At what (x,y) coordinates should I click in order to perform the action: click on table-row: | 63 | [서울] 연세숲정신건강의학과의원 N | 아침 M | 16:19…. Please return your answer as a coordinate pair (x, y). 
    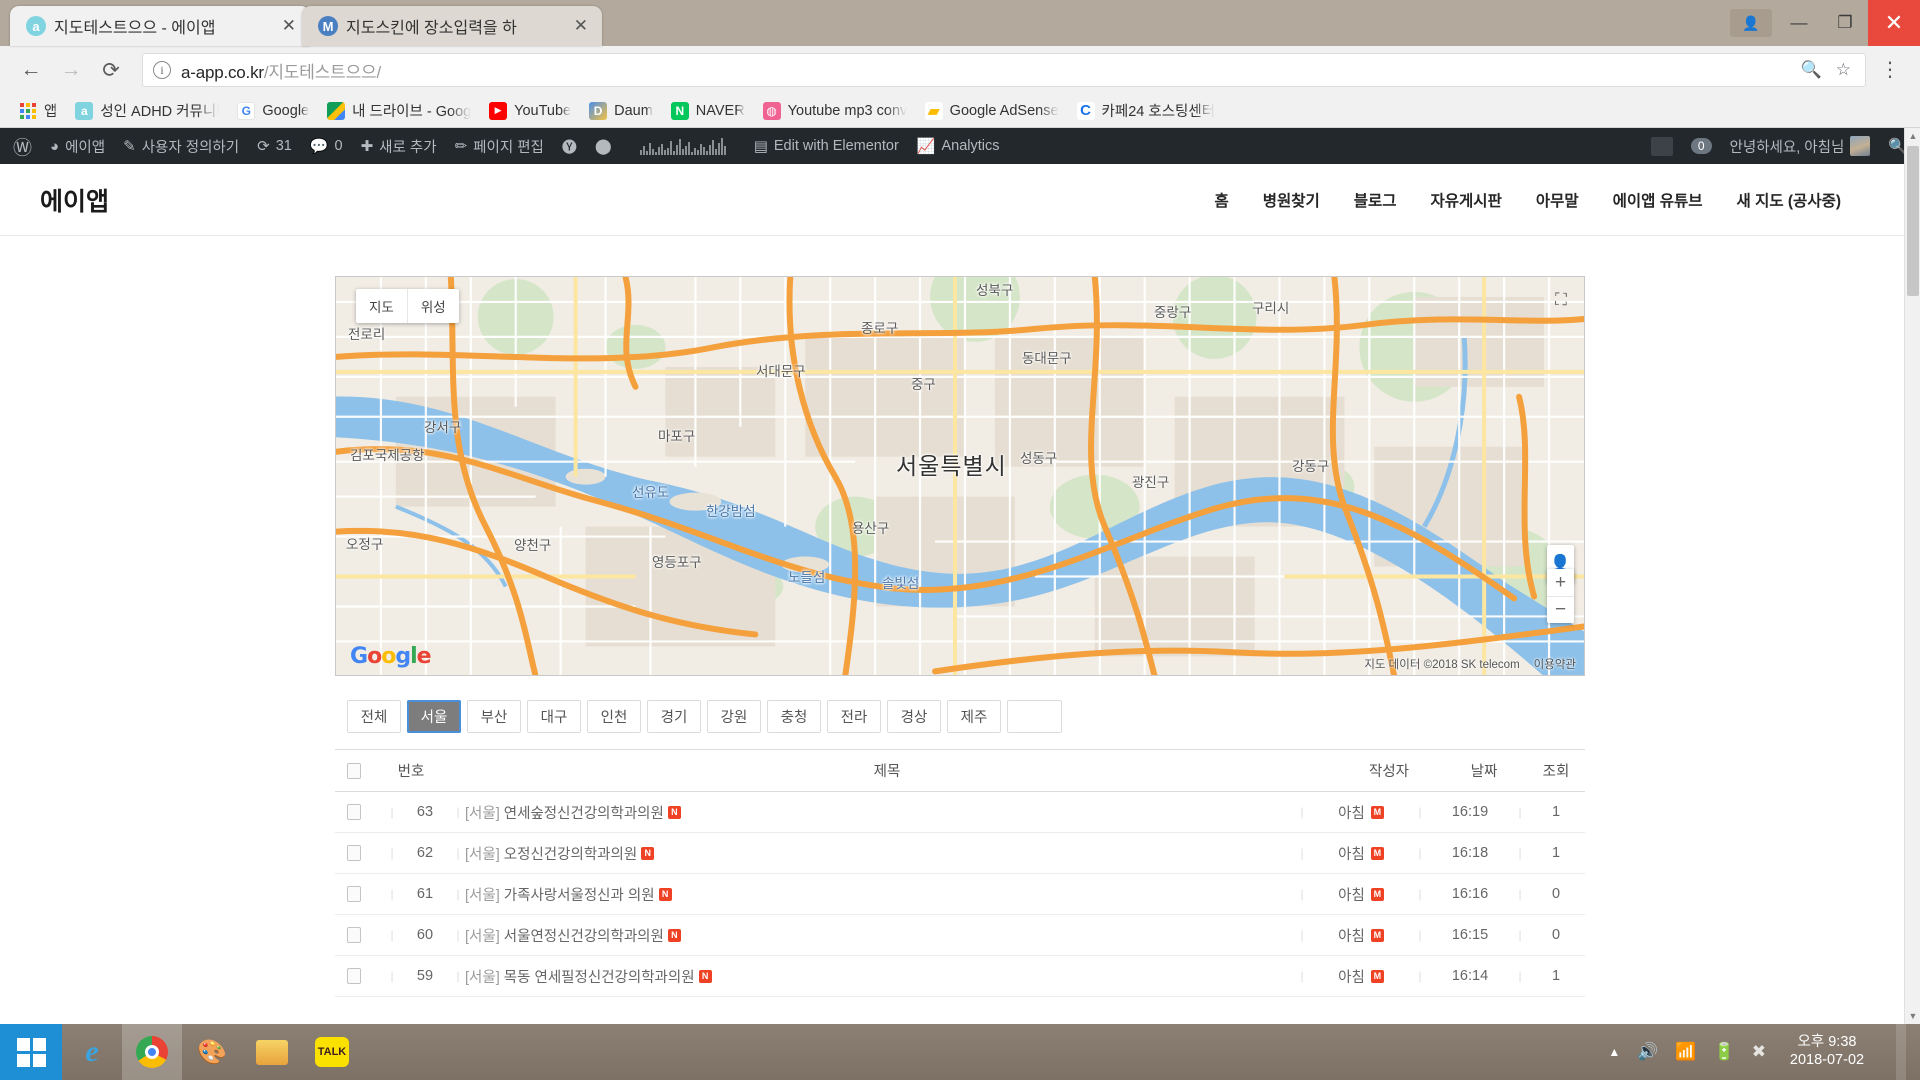
    Looking at the image, I should click on (960, 812).